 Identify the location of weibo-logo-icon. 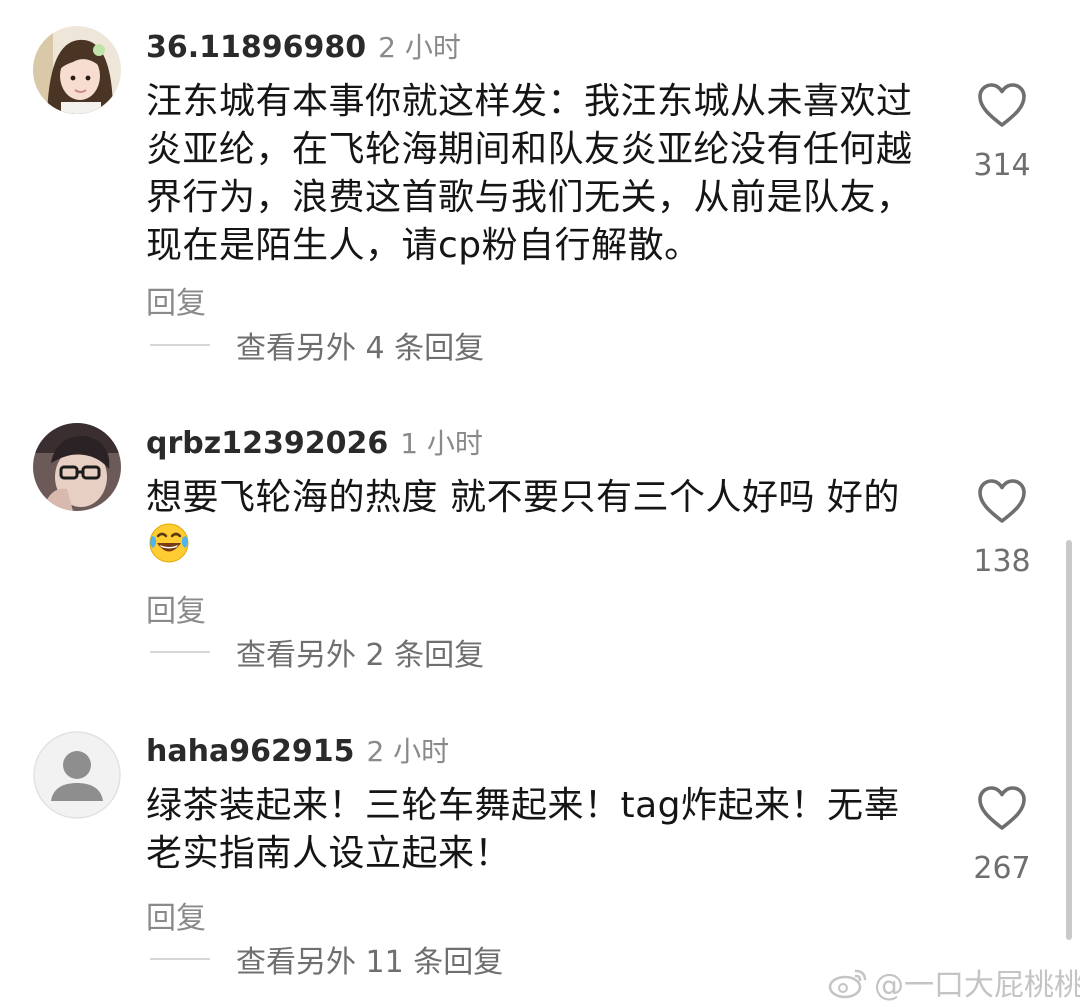
(847, 984).